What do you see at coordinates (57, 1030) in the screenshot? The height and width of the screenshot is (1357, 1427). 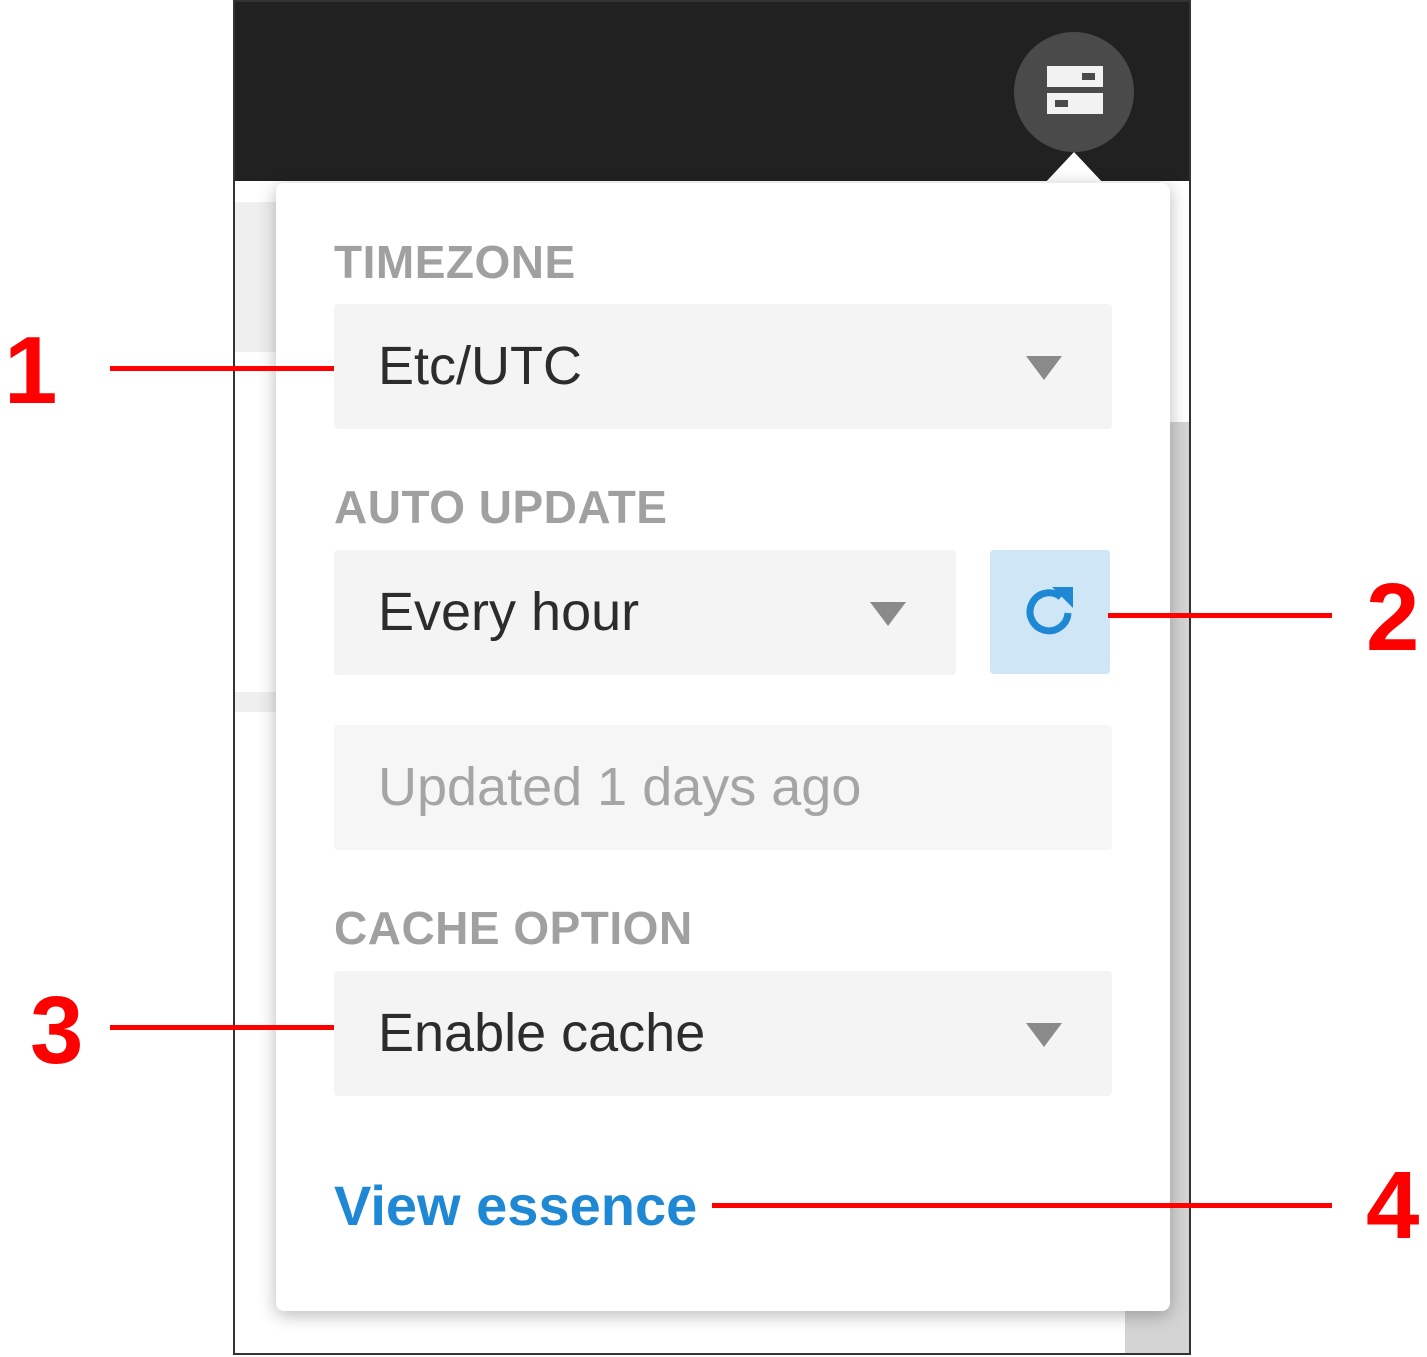 I see `callout-number-3: 3` at bounding box center [57, 1030].